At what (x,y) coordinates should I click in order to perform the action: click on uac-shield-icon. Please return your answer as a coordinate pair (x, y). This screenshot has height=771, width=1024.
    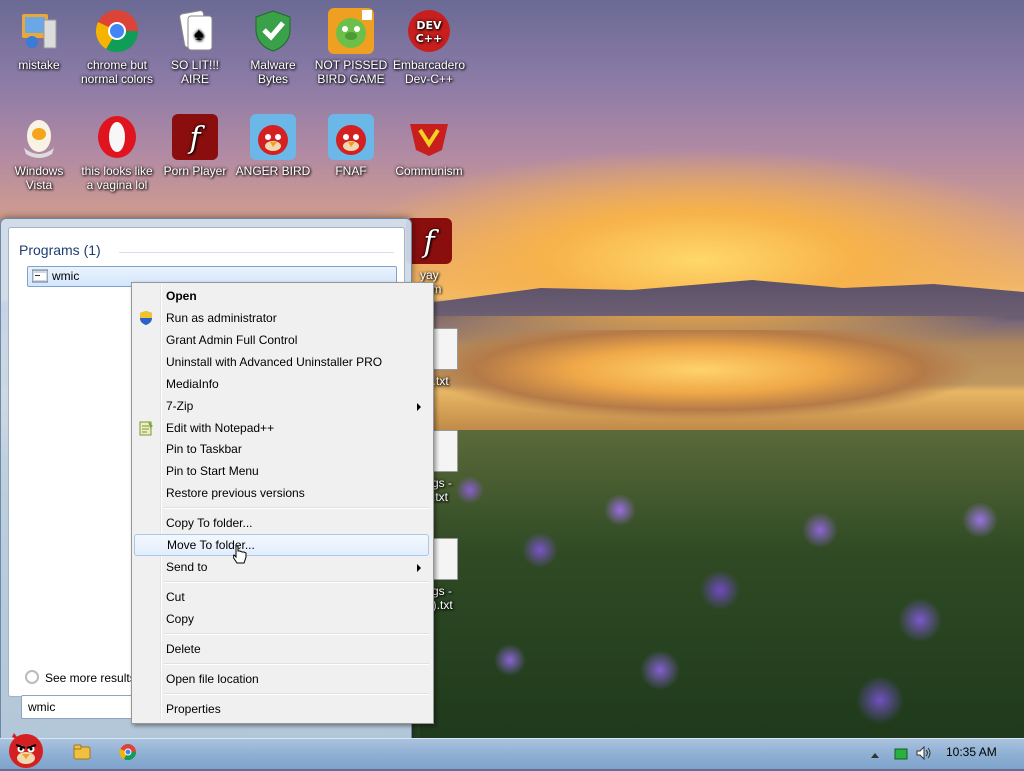
    Looking at the image, I should click on (146, 318).